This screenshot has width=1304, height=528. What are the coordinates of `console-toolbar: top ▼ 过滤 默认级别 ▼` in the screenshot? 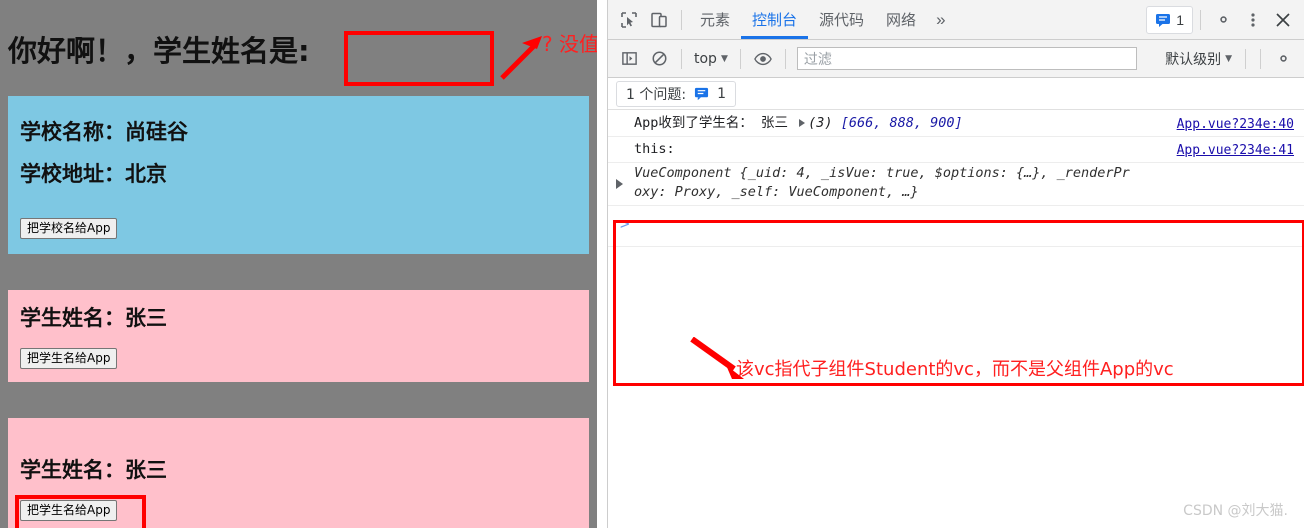 It's located at (956, 59).